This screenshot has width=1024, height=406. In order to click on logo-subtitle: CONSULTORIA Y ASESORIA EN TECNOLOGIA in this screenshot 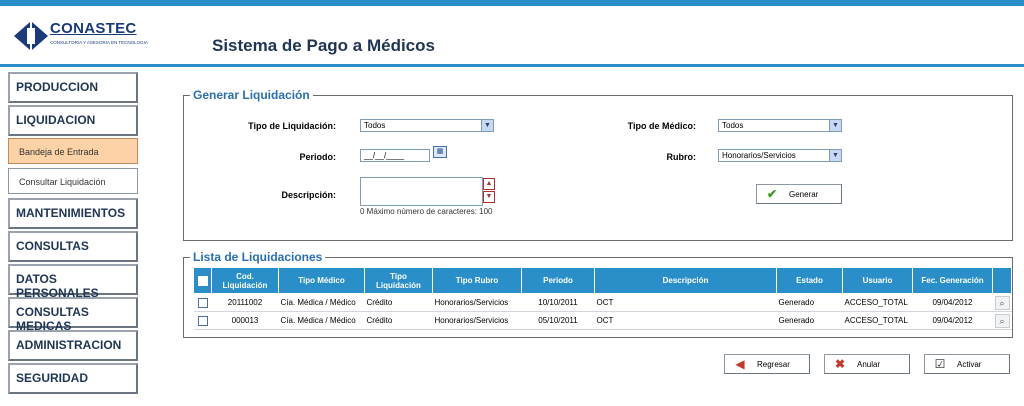, I will do `click(99, 42)`.